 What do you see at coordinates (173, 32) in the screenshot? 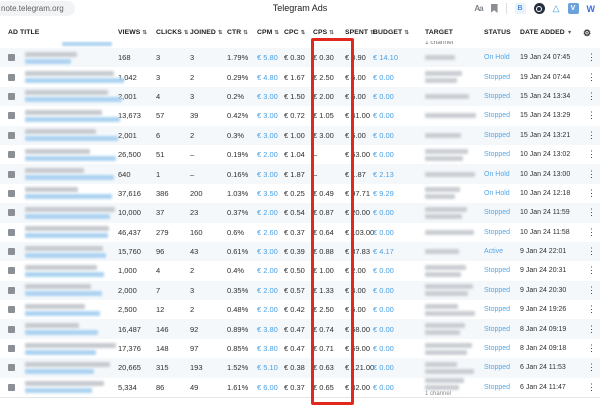
I see `col-header-clicks: CLICKS ⇅` at bounding box center [173, 32].